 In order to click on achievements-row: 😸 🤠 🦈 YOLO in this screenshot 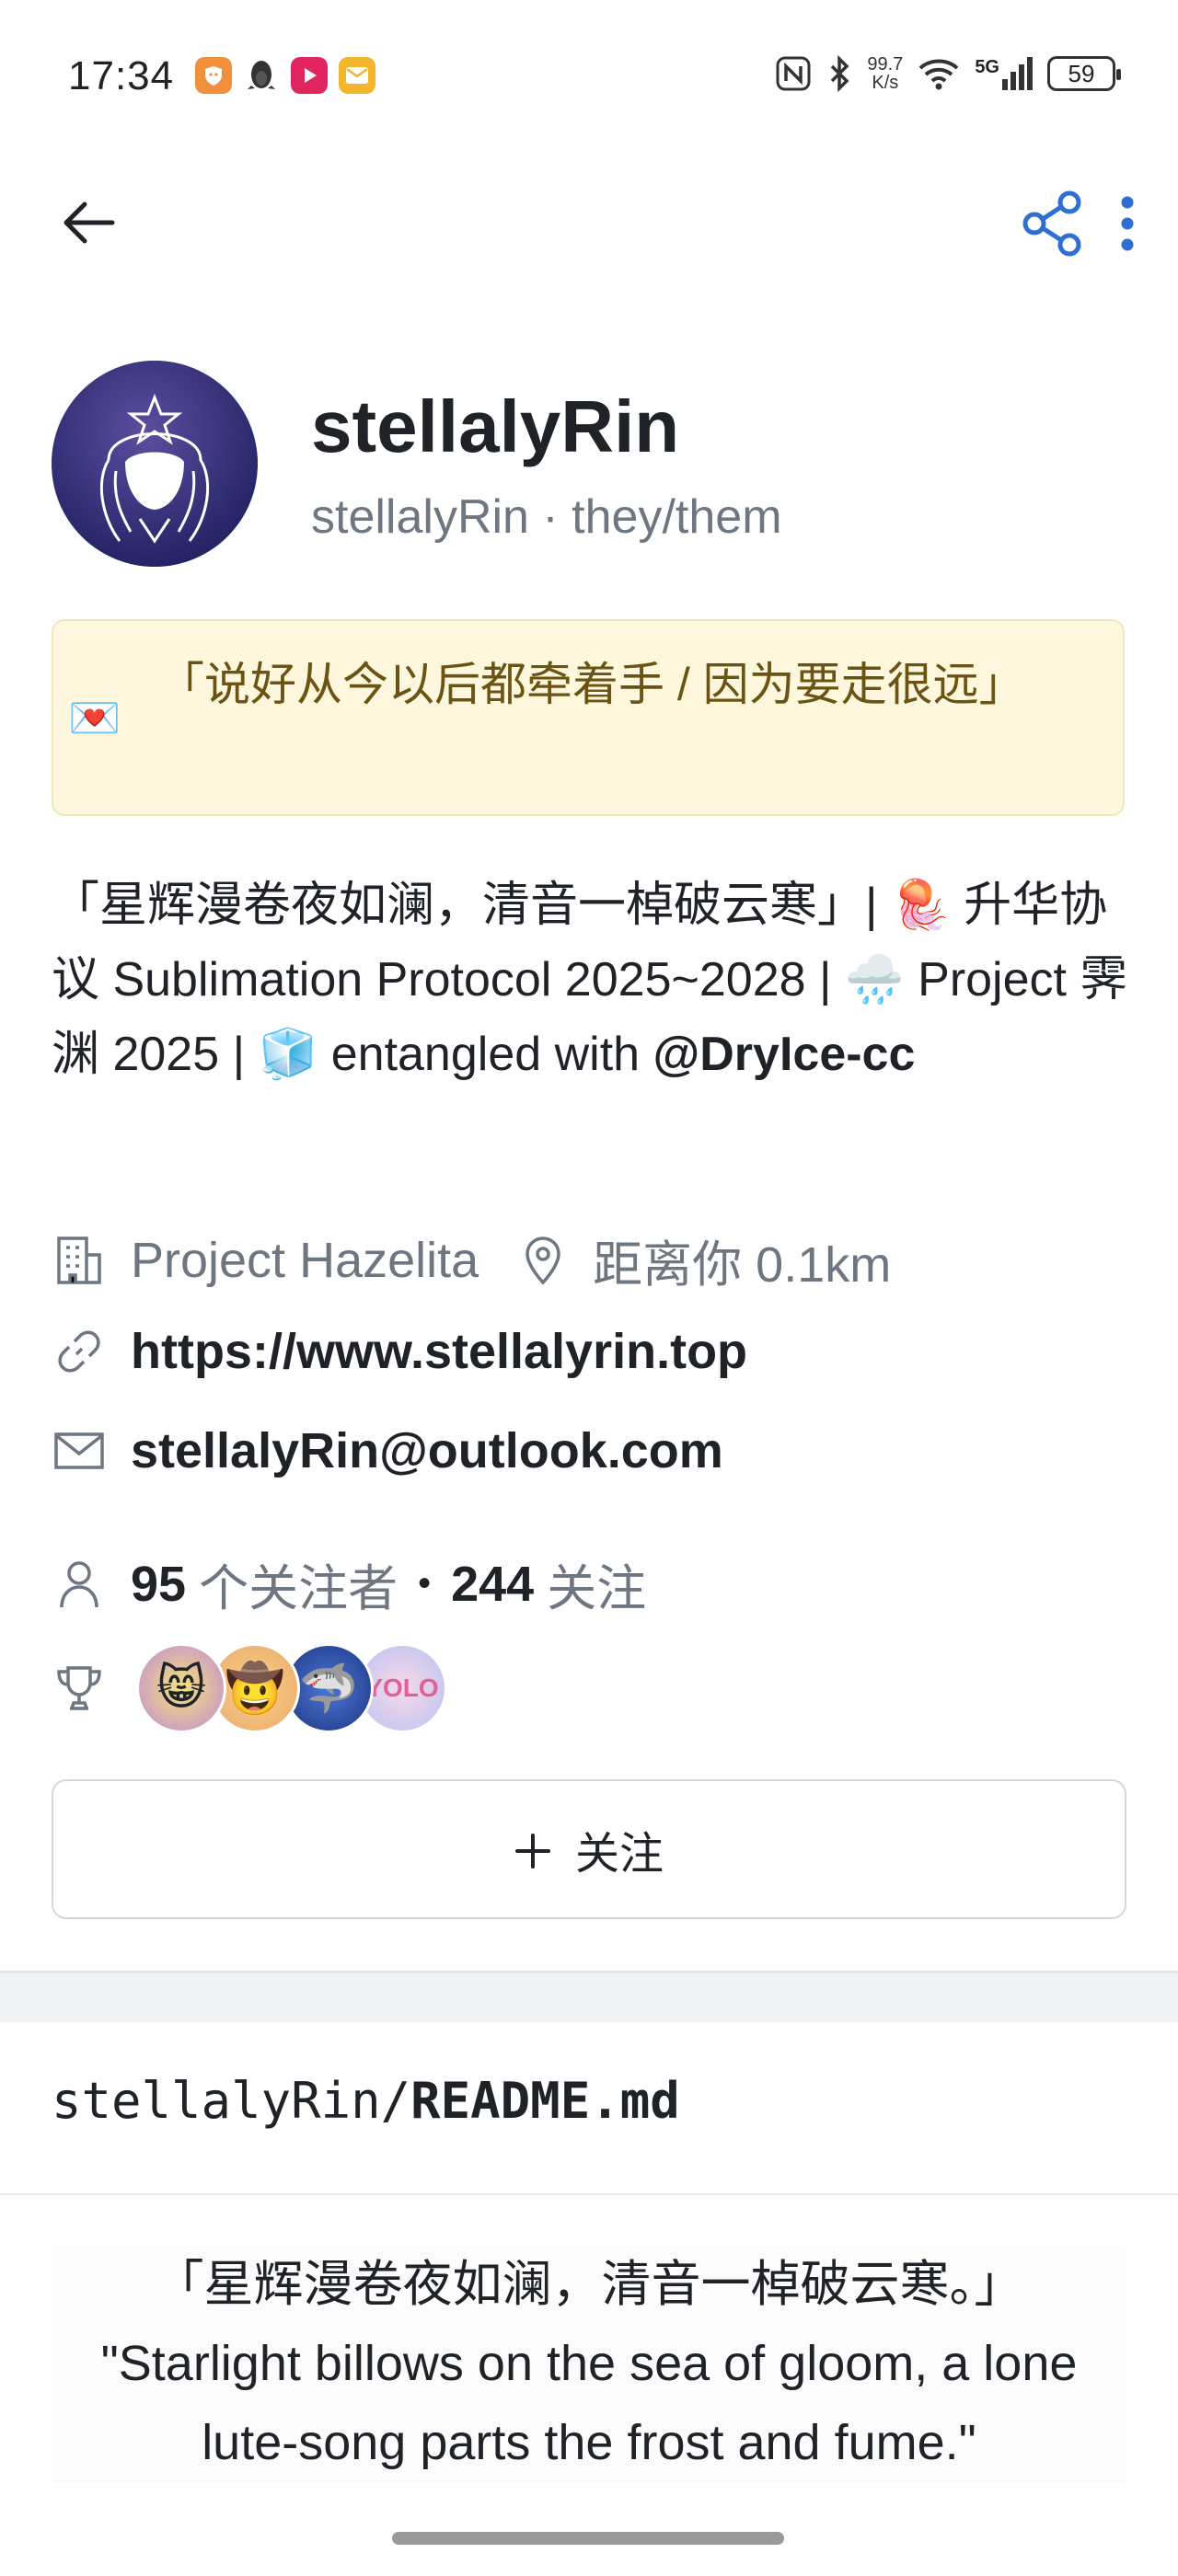, I will do `click(249, 1688)`.